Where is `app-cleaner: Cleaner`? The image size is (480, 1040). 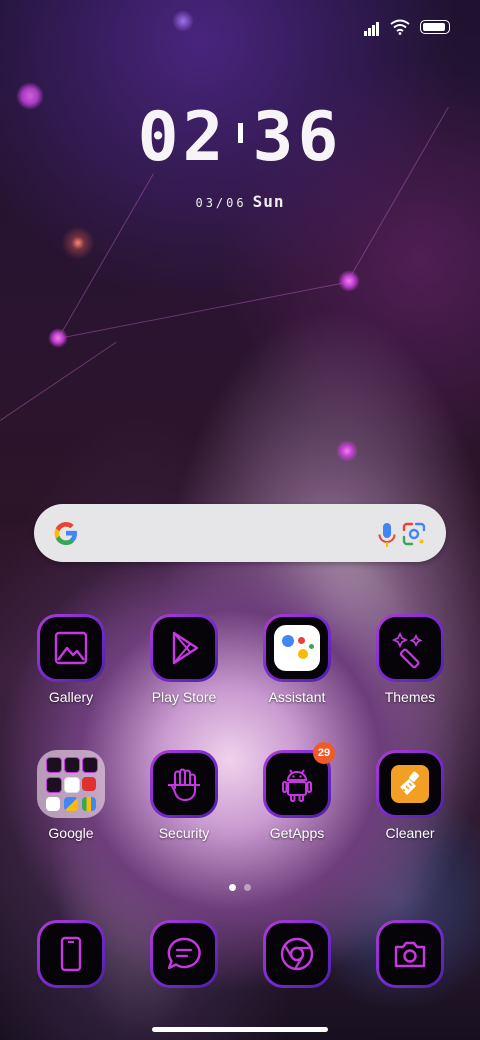
app-cleaner: Cleaner is located at coordinates (410, 795).